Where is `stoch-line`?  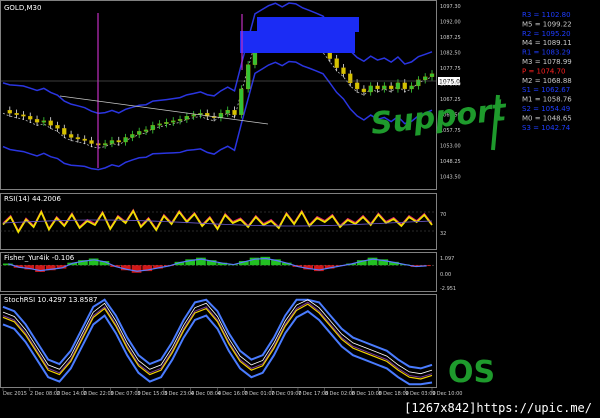
stoch-line is located at coordinates (217, 341).